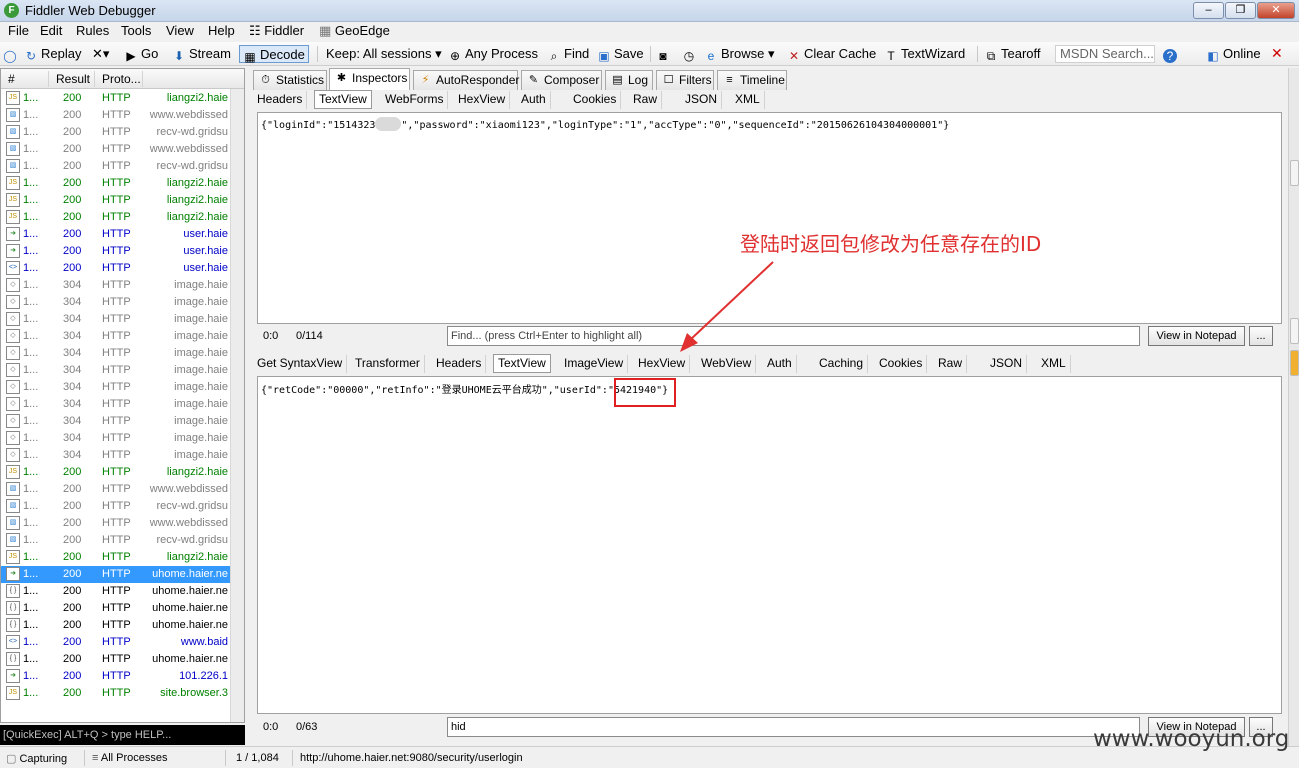 This screenshot has width=1299, height=768. I want to click on response-tab-webview: WebView, so click(727, 364).